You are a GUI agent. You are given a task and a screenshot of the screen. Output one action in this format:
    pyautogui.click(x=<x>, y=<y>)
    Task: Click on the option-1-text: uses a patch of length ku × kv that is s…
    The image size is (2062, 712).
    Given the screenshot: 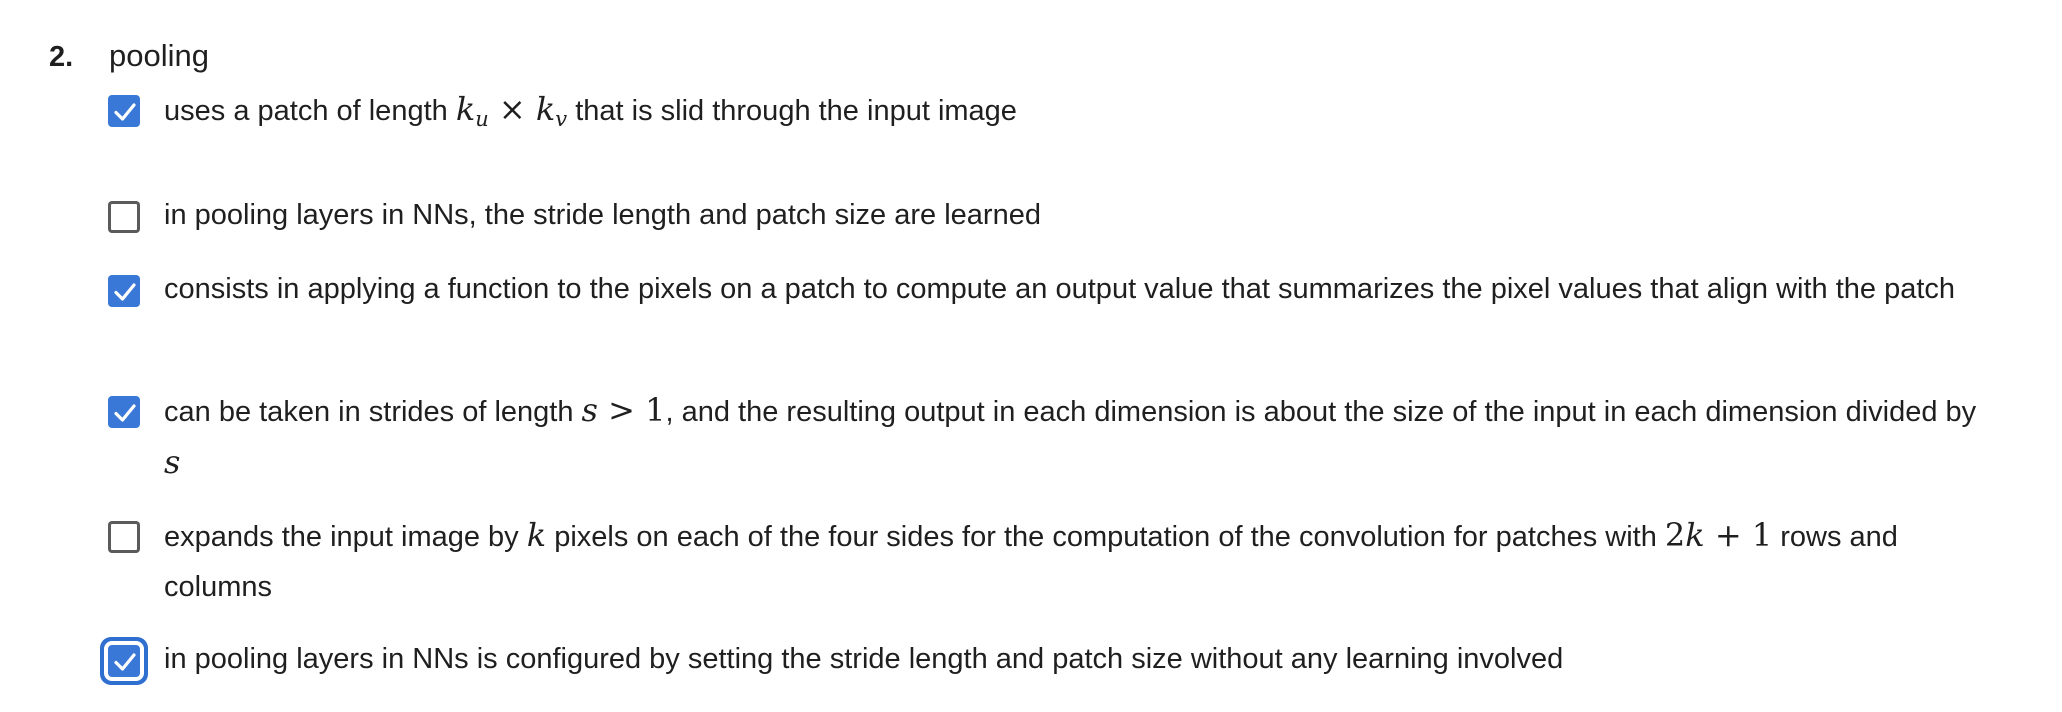 What is the action you would take?
    pyautogui.click(x=1079, y=114)
    